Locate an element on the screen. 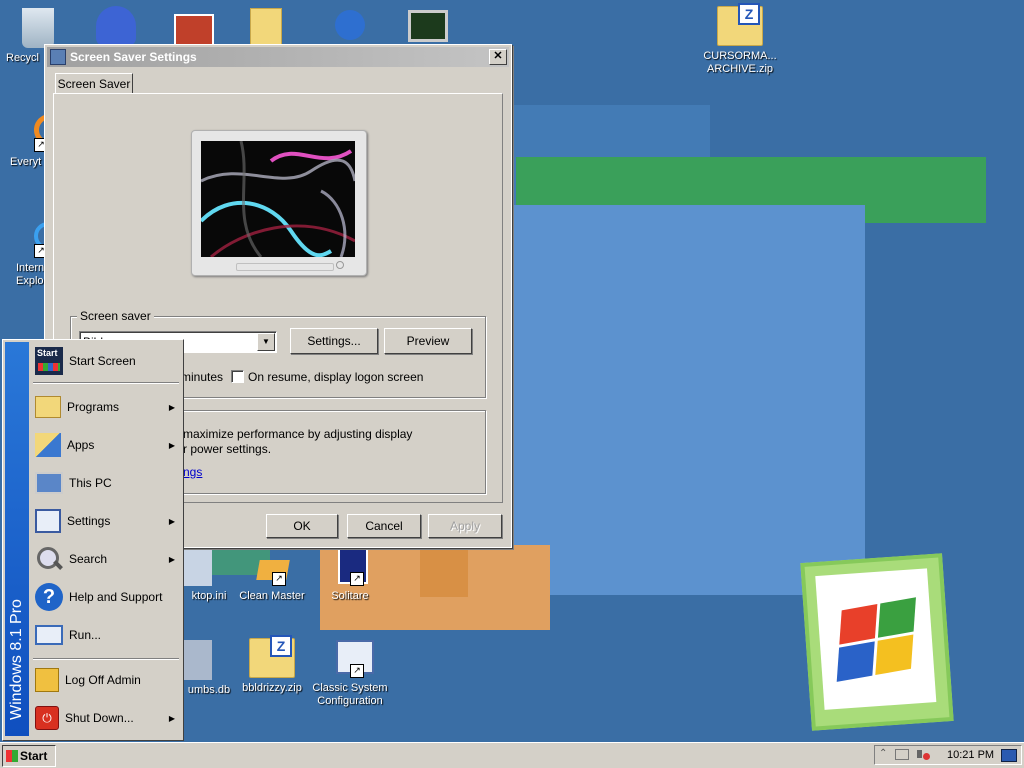 The height and width of the screenshot is (768, 1024). settings-icon is located at coordinates (48, 521).